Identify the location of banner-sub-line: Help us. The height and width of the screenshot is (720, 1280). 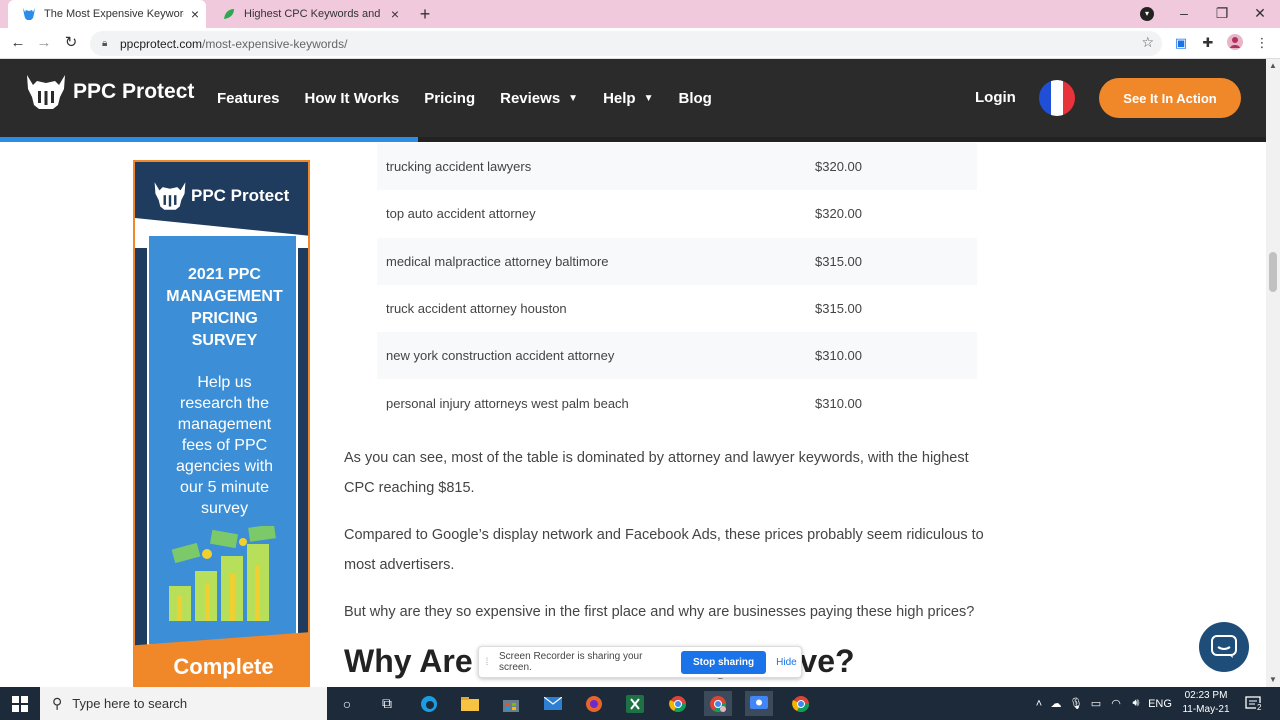
(224, 382).